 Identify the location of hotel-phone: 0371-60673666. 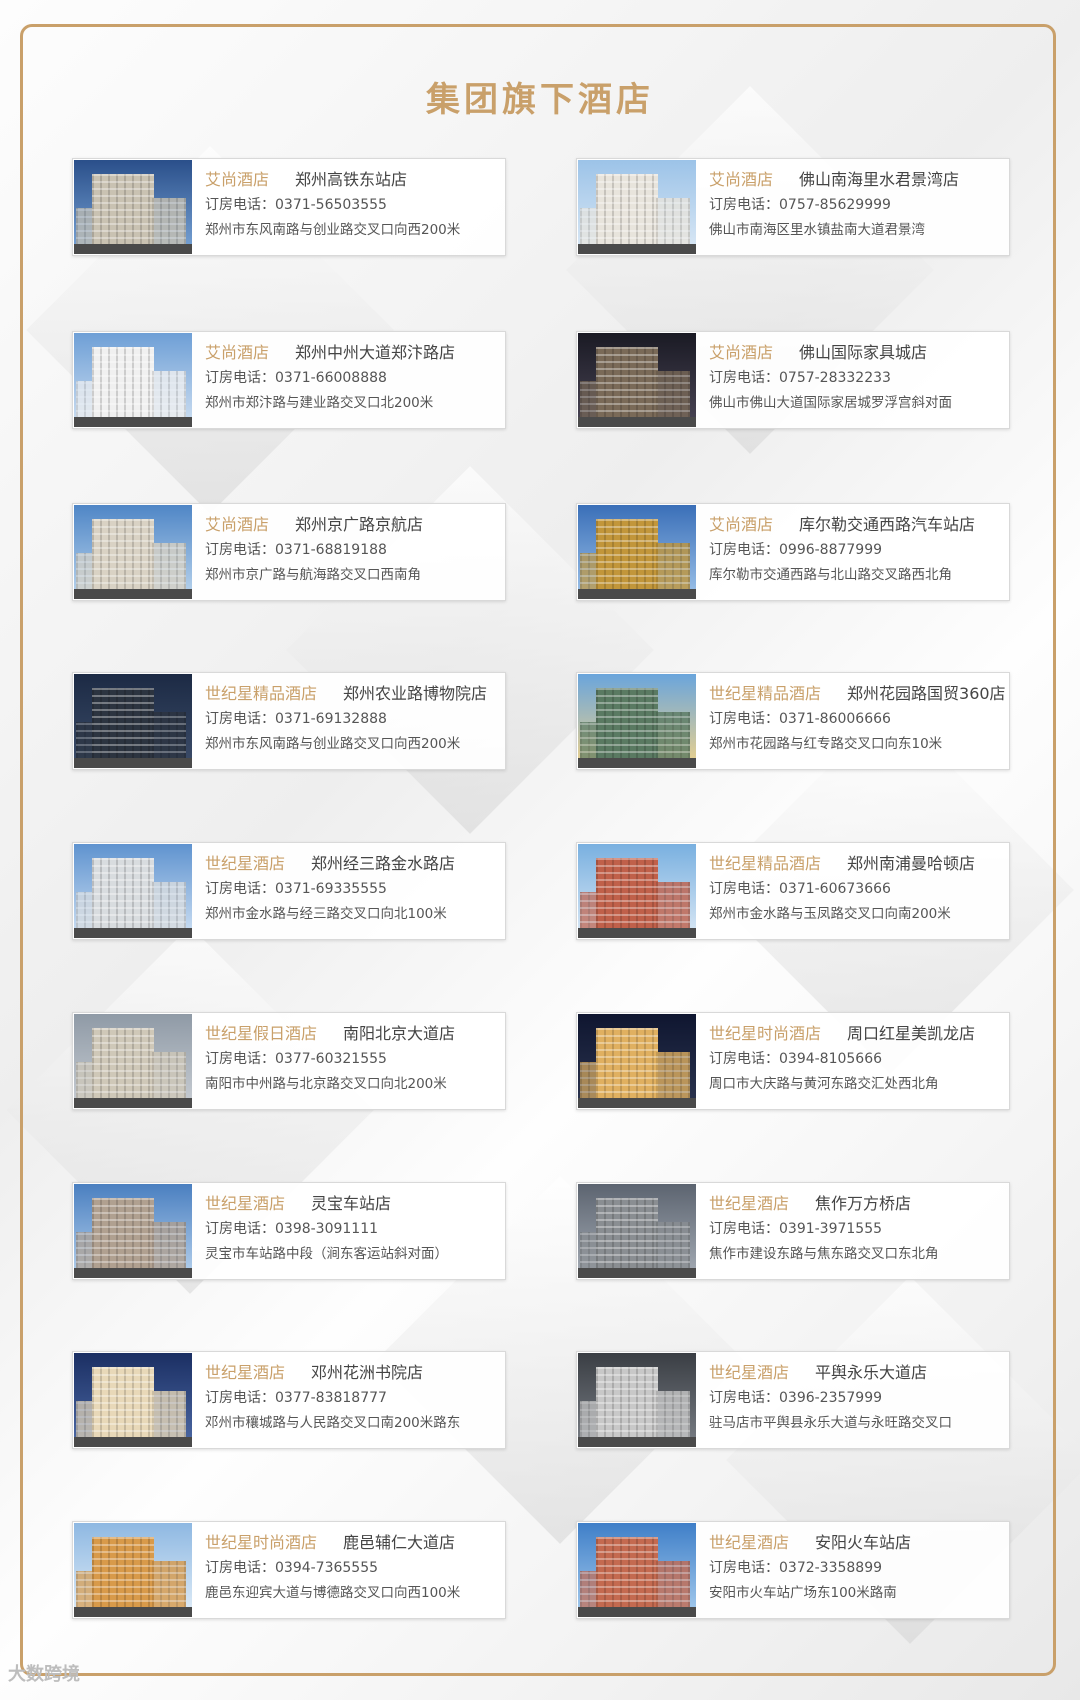
(835, 889).